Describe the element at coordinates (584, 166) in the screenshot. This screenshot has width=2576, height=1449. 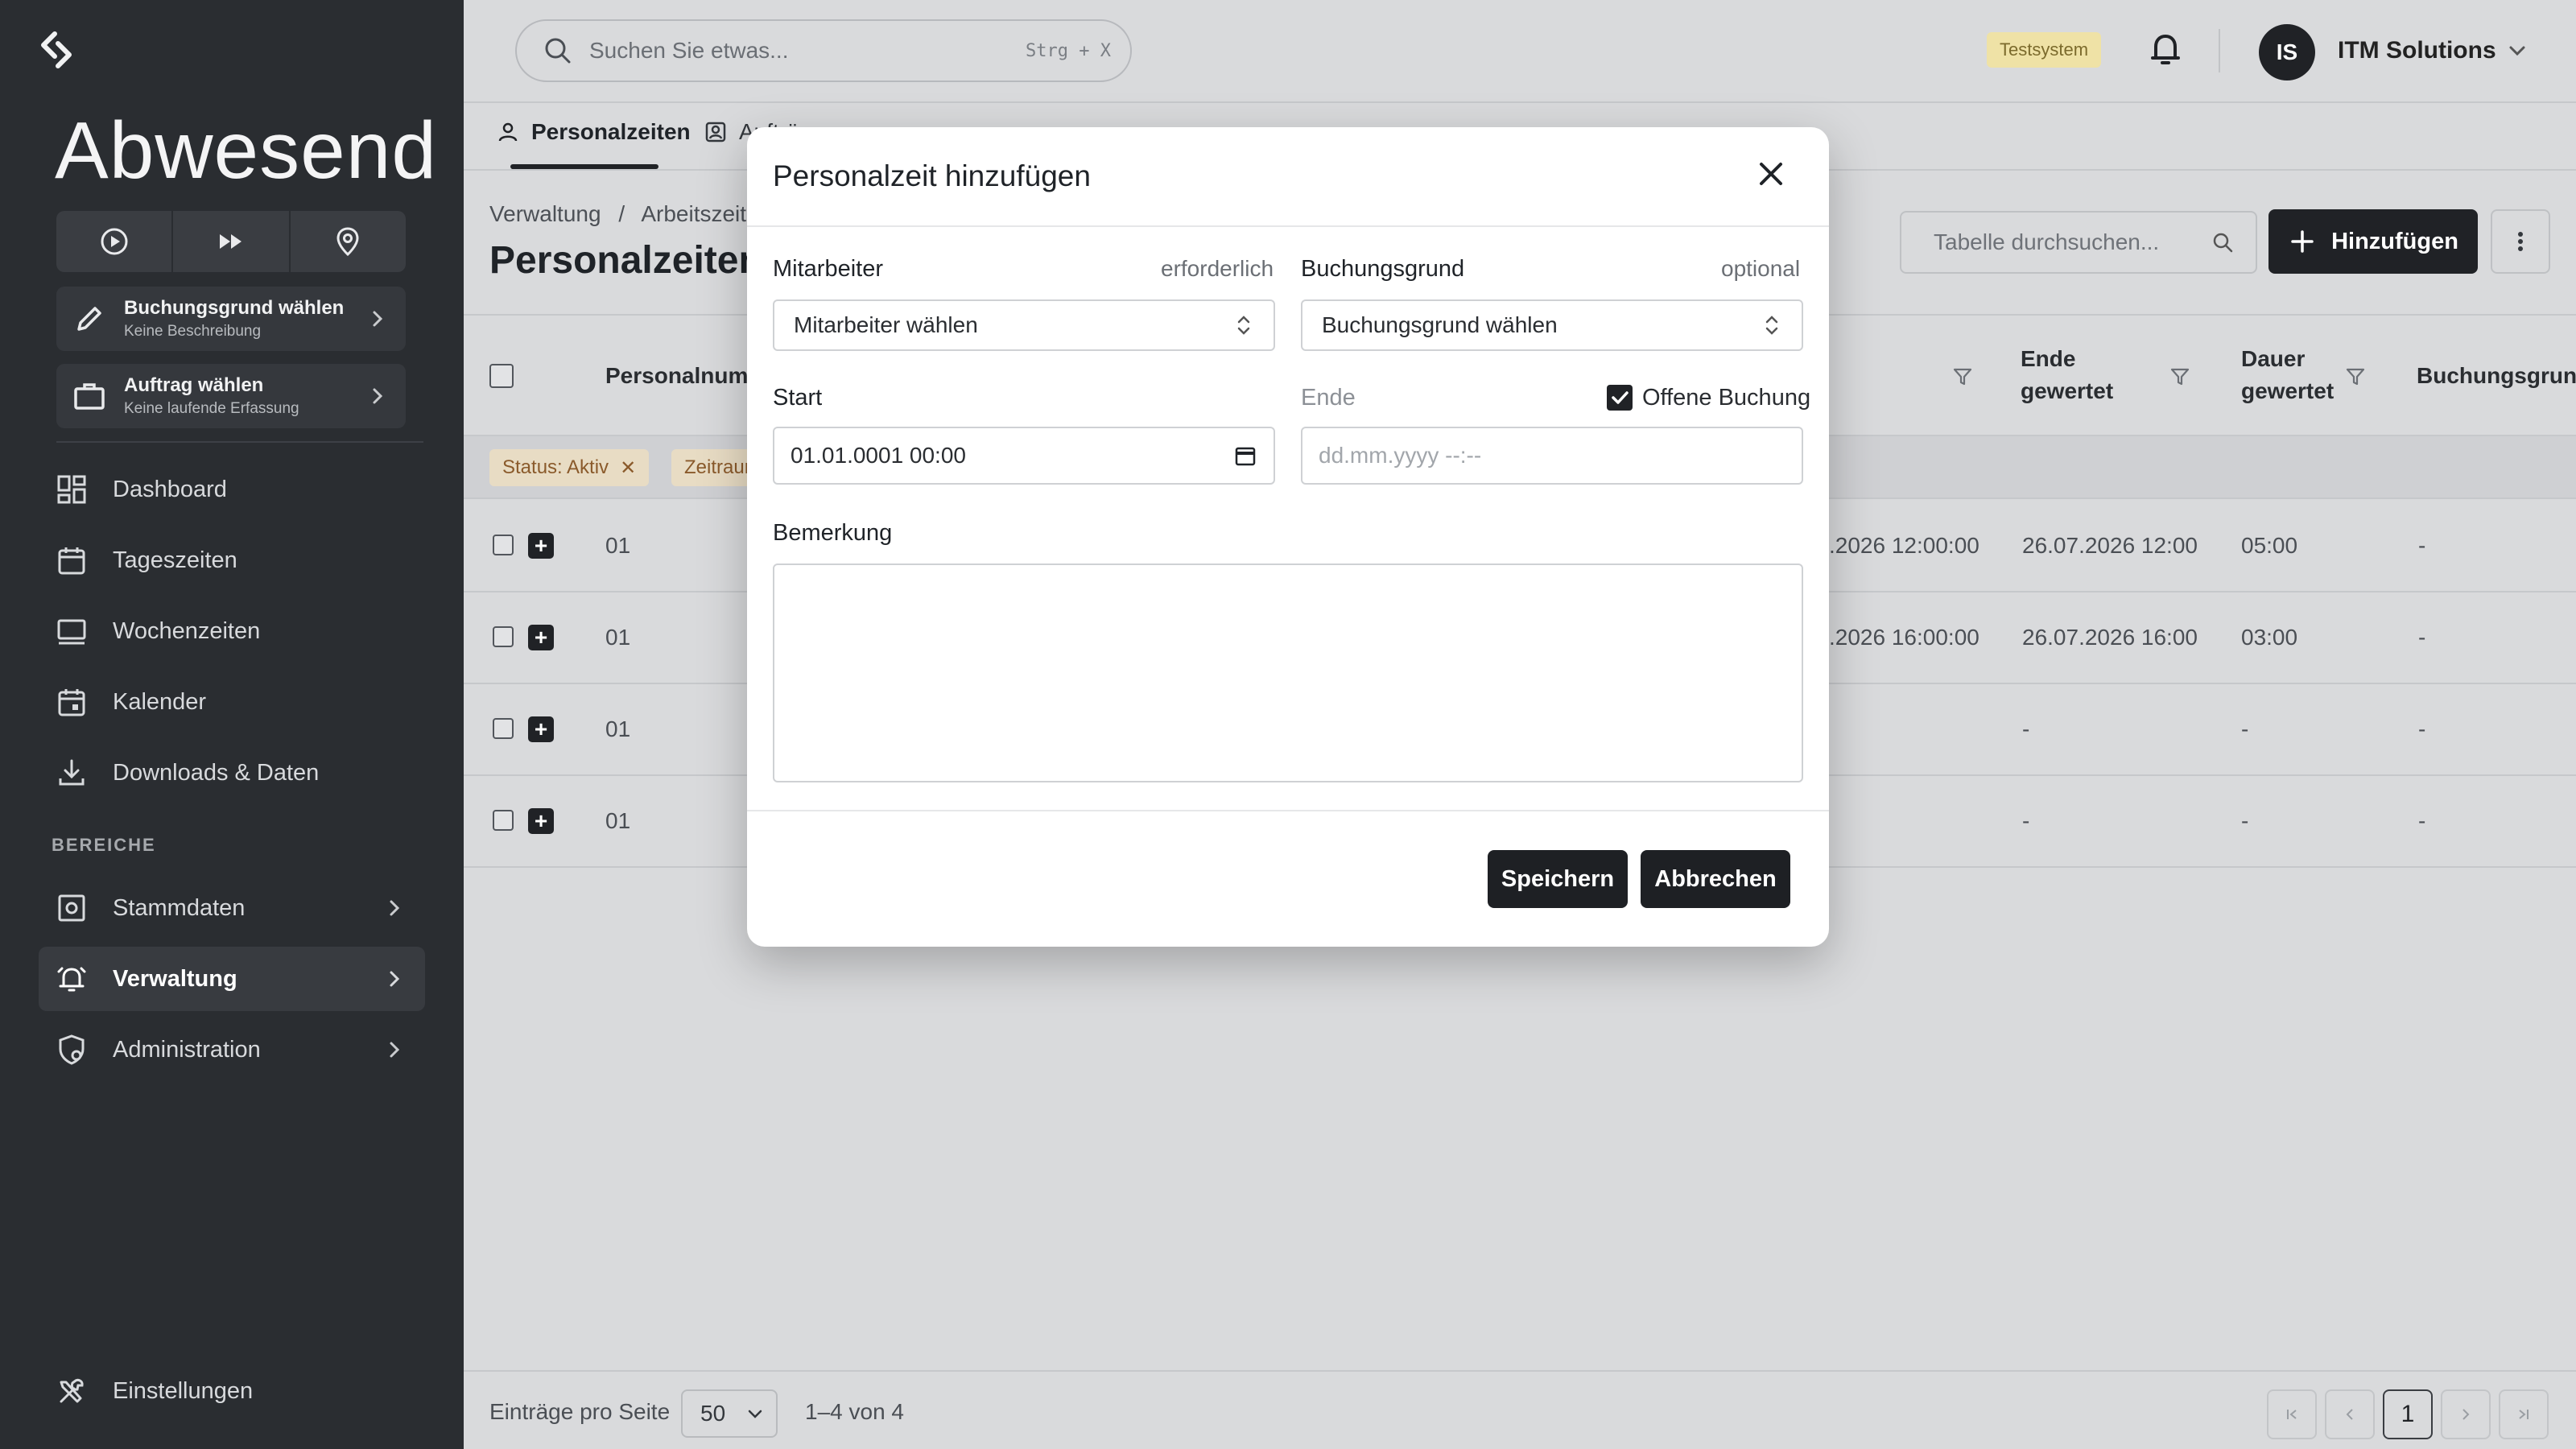
I see `active-tab-indicator` at that location.